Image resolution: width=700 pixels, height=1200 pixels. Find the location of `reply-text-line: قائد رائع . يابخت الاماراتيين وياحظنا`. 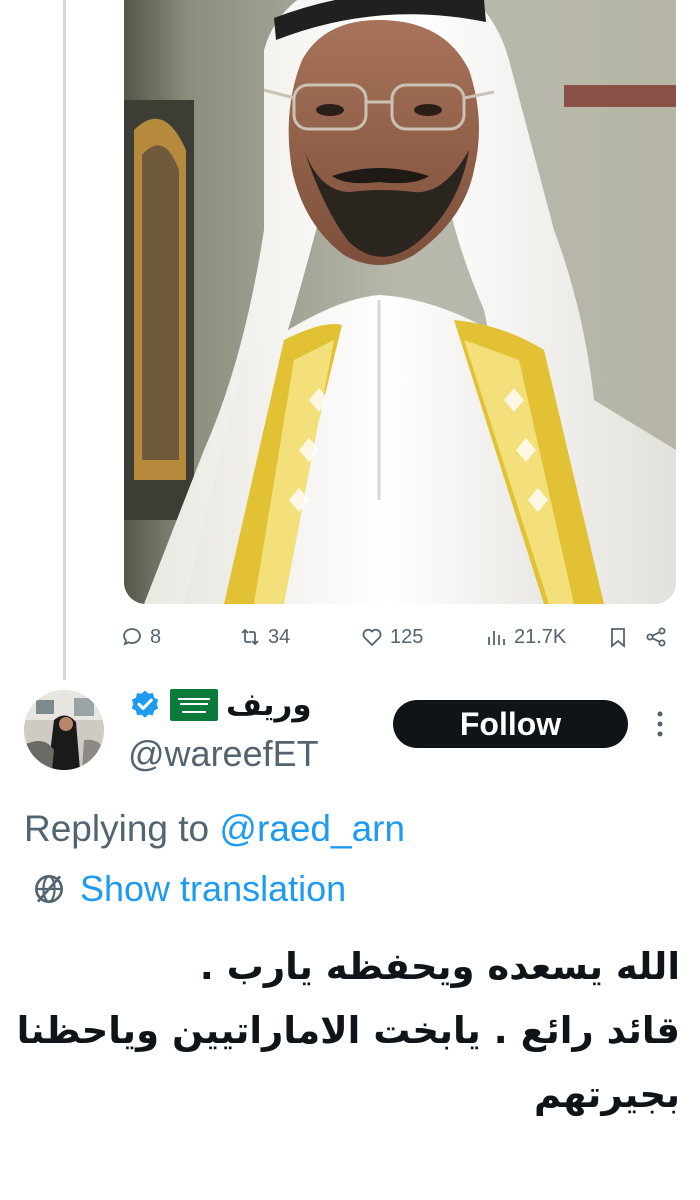

reply-text-line: قائد رائع . يابخت الاماراتيين وياحظنا is located at coordinates (348, 1030).